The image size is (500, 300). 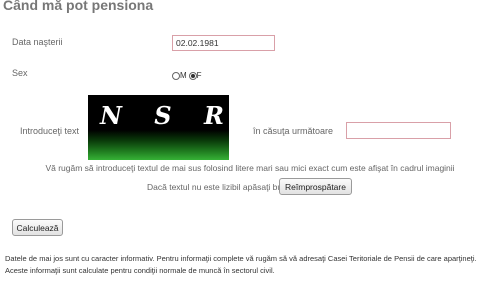 I want to click on captcha-image-text: N S R V, so click(x=164, y=115).